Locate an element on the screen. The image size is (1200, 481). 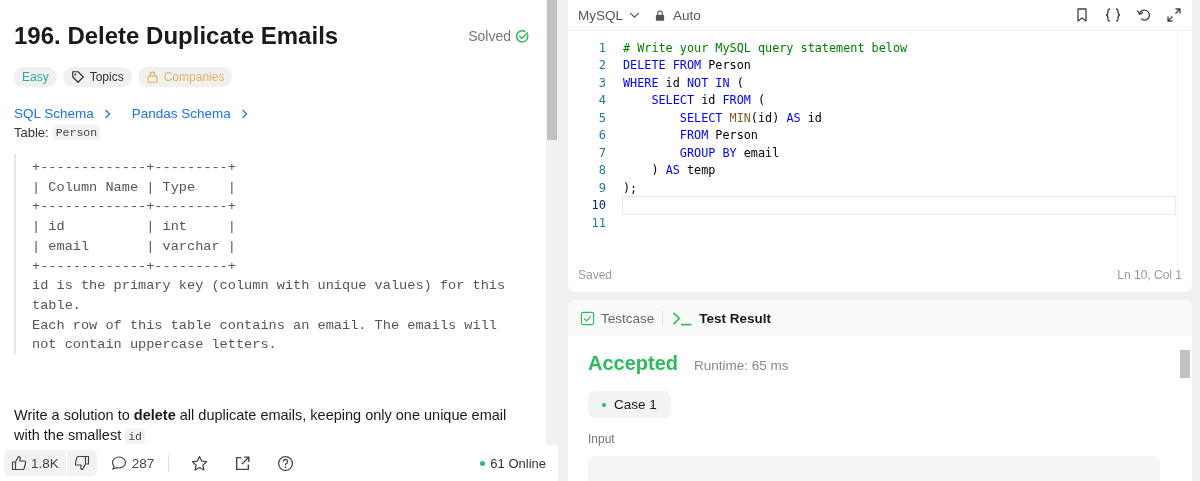
difficulty-tag: Easy is located at coordinates (35, 77).